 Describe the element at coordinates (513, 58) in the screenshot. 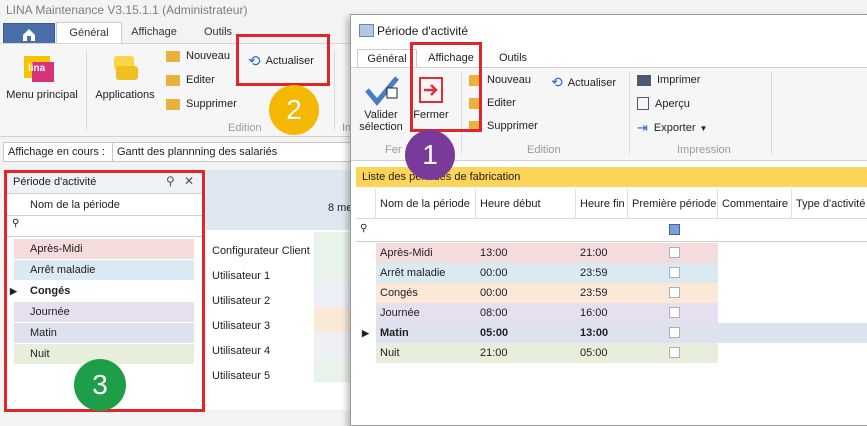

I see `dialog-tab-outils: Outils` at that location.